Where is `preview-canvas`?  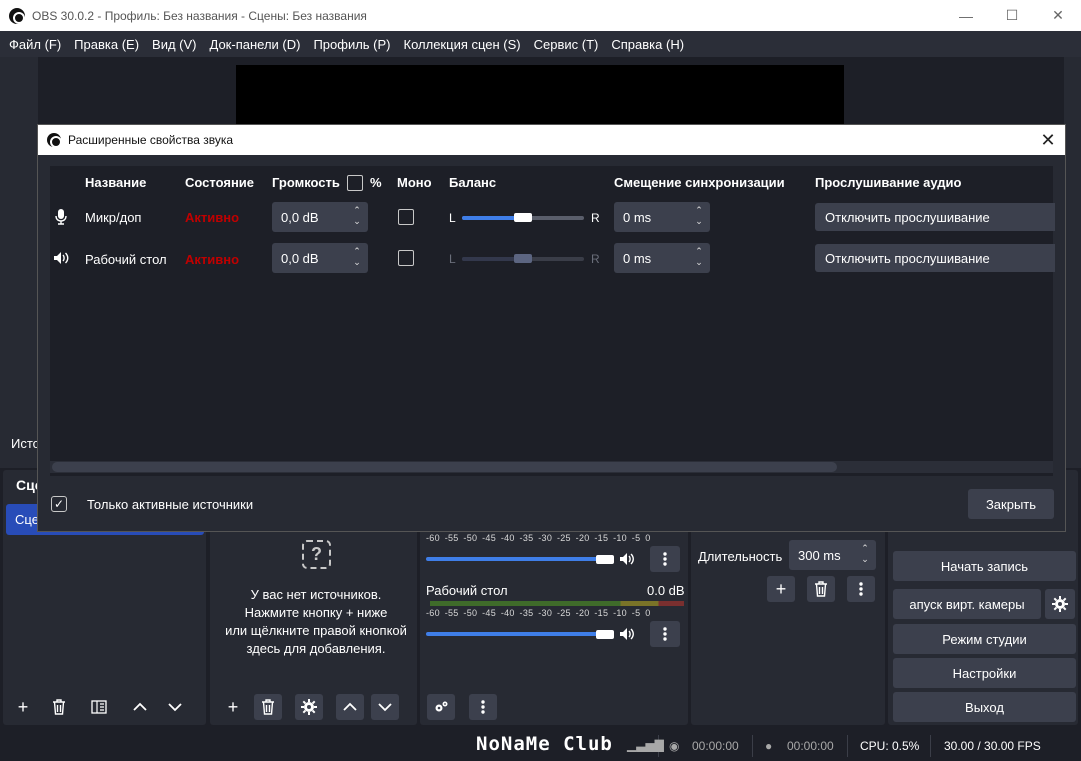 preview-canvas is located at coordinates (540, 96).